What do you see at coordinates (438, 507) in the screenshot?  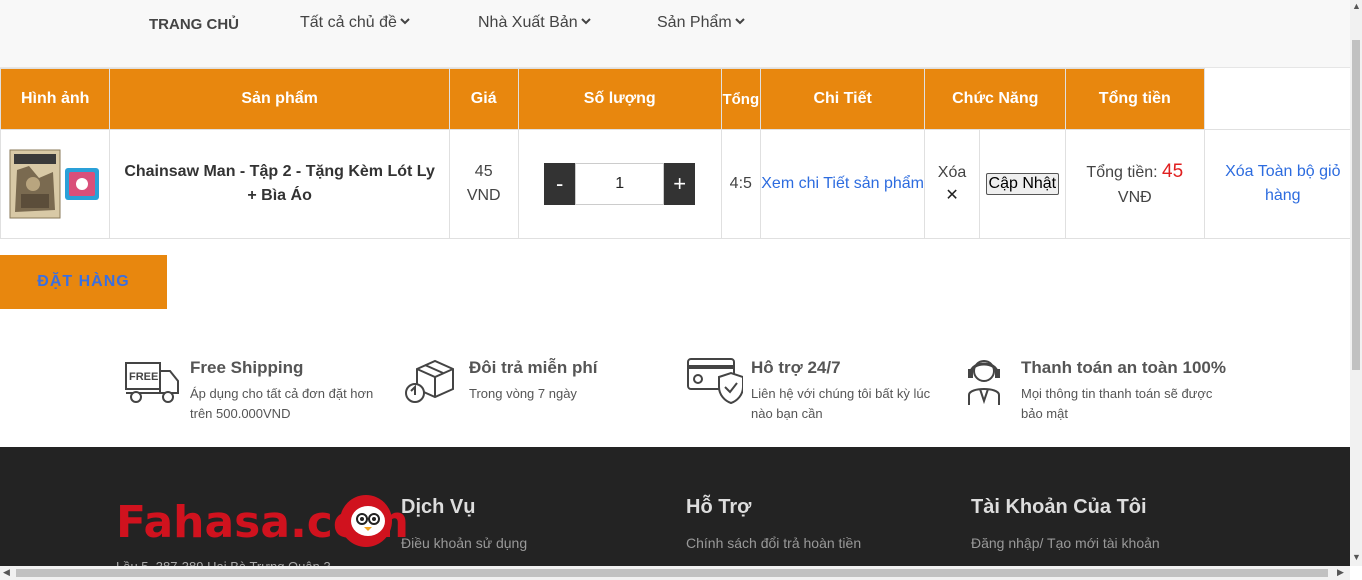 I see `footer-col-title: Dịch Vụ` at bounding box center [438, 507].